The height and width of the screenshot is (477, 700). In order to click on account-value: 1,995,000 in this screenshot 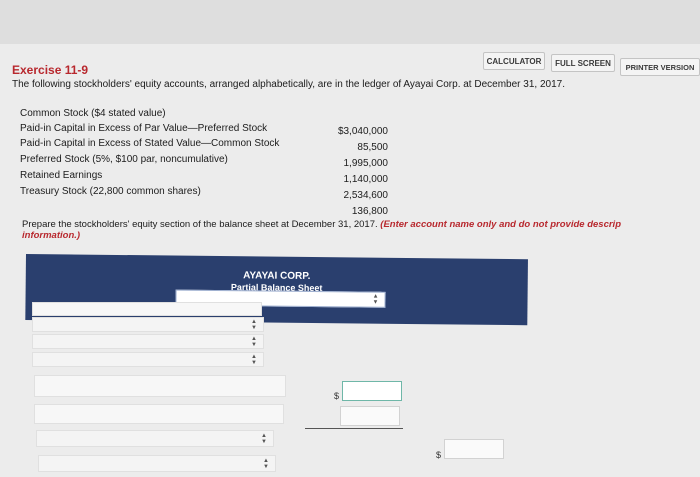, I will do `click(366, 163)`.